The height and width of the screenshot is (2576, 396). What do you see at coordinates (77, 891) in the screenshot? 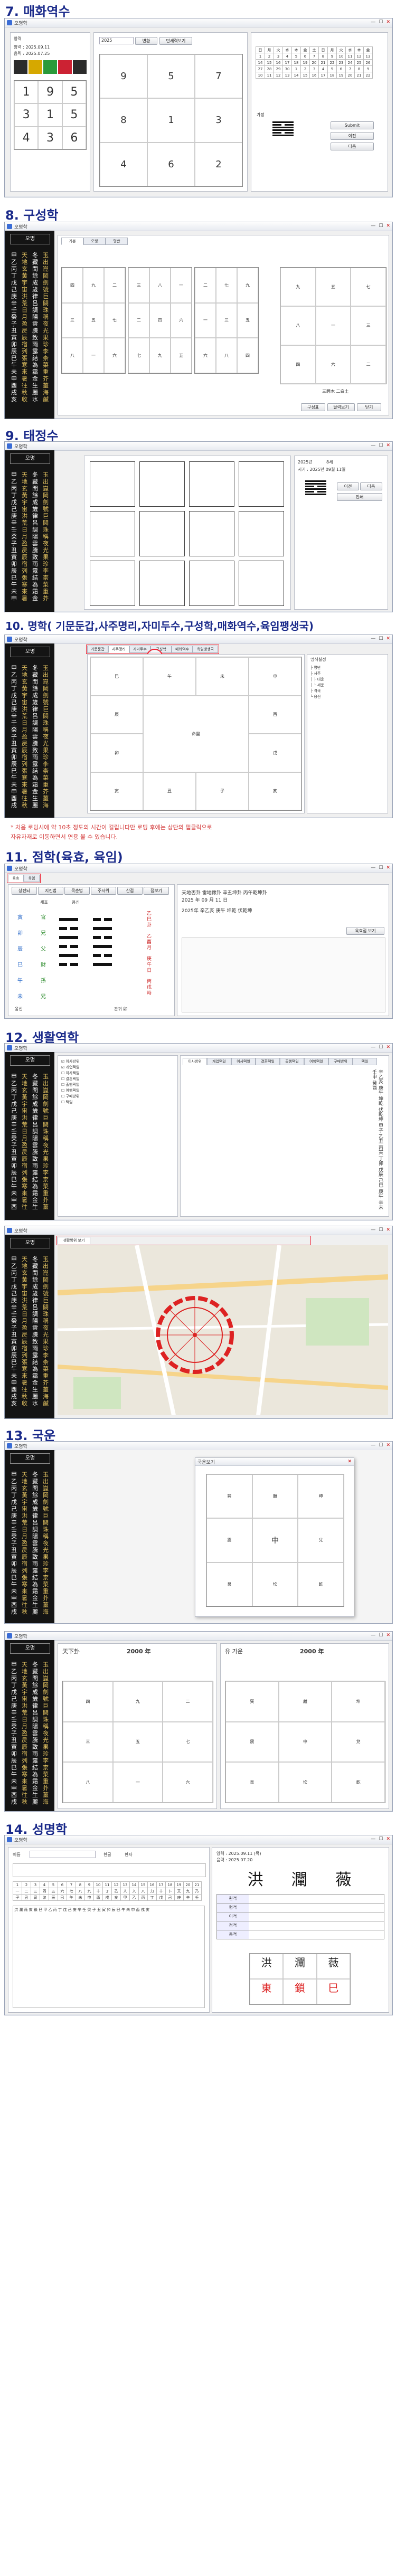
I see `method-button: 목춘법` at bounding box center [77, 891].